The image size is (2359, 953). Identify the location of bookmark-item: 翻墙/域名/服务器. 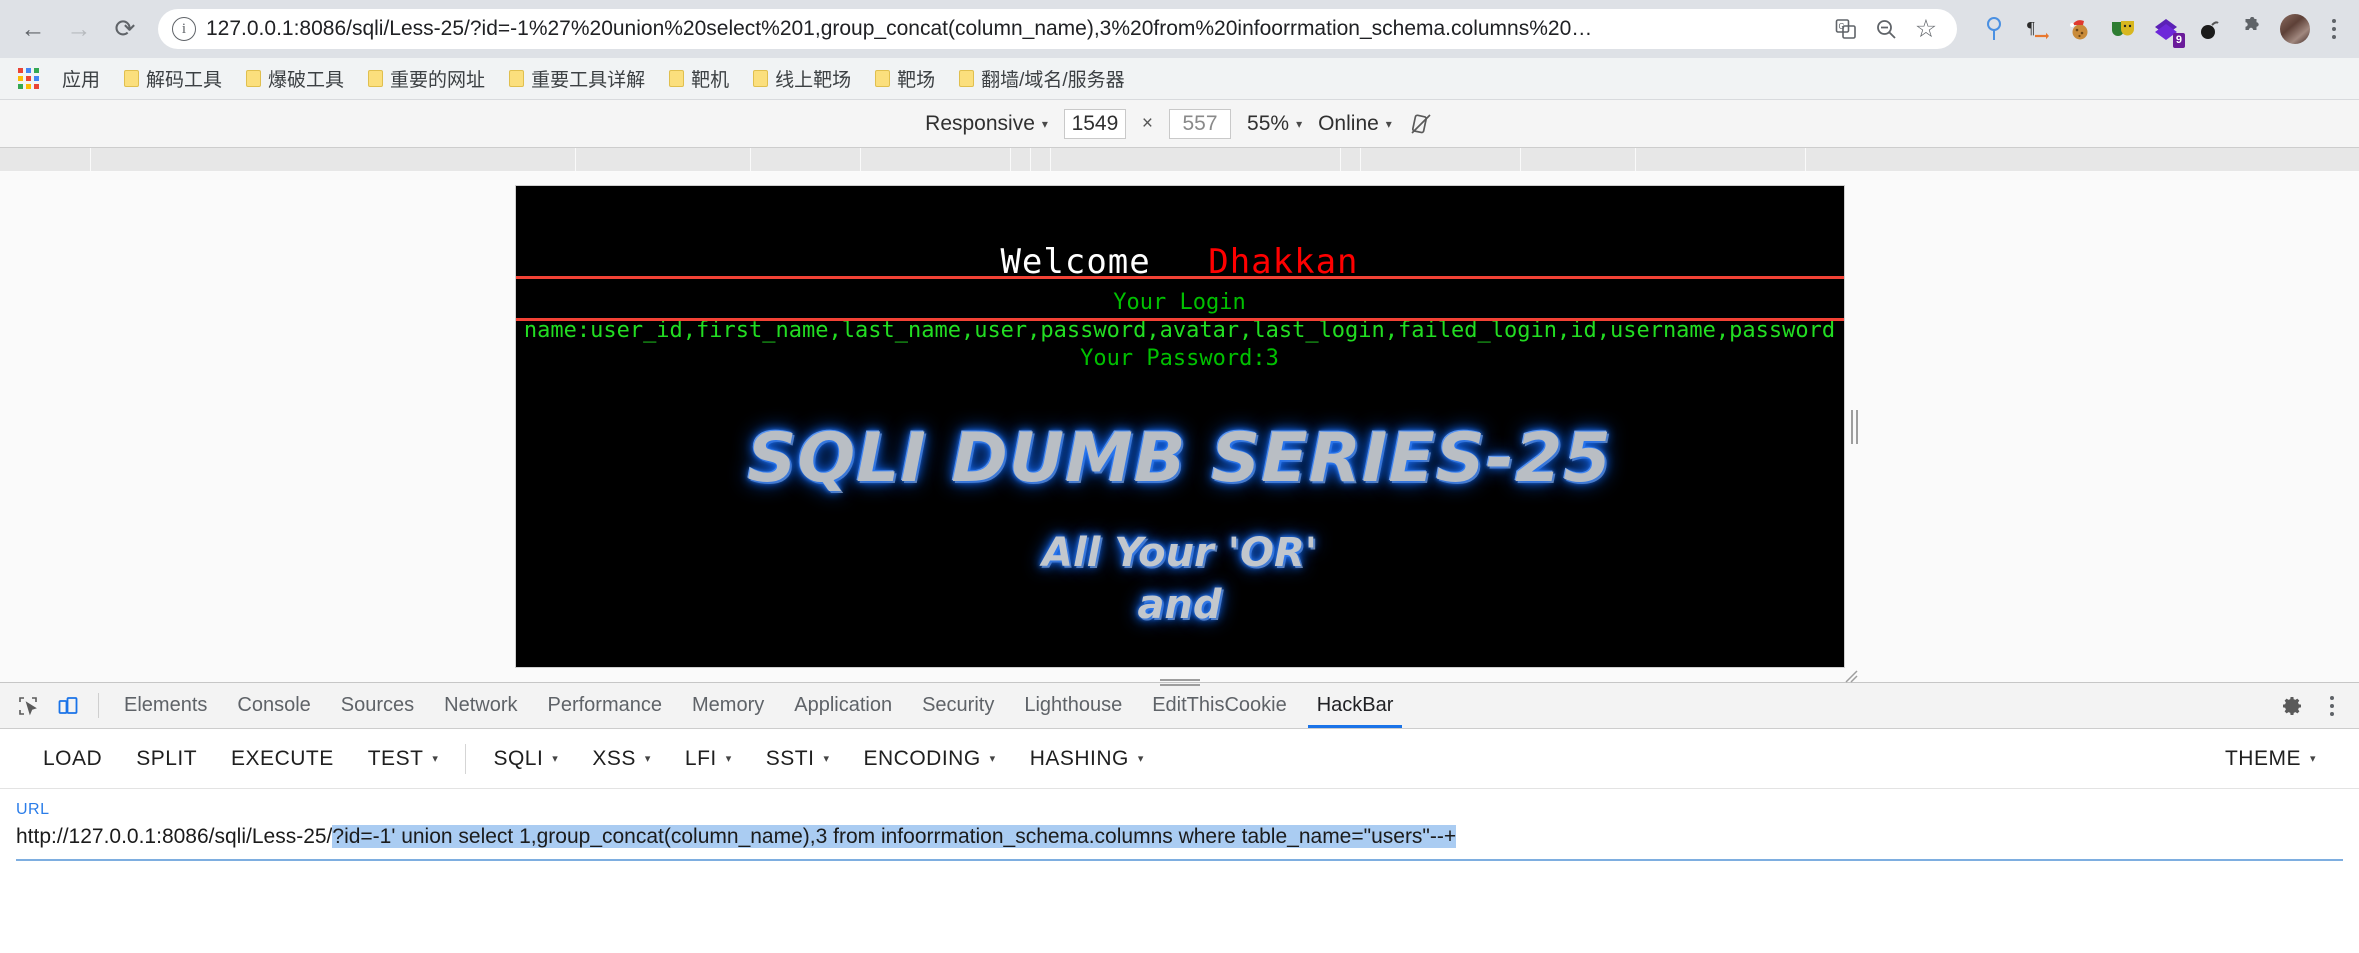
(1042, 78).